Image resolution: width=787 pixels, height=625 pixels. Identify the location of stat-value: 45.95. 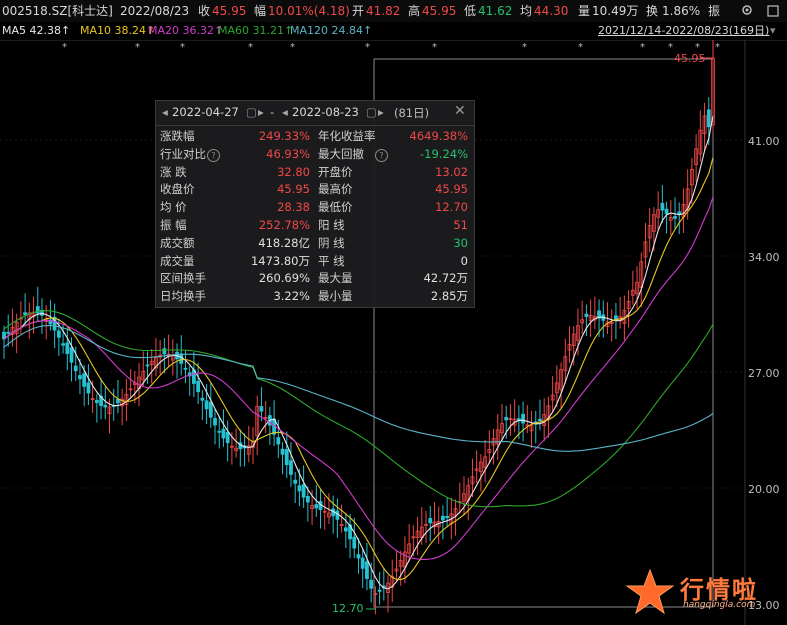
(293, 189).